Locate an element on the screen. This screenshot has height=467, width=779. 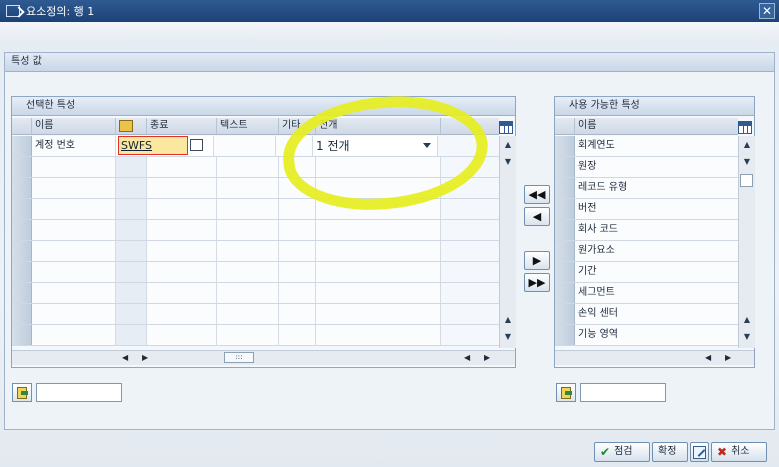
column-other: 기타 is located at coordinates (297, 126).